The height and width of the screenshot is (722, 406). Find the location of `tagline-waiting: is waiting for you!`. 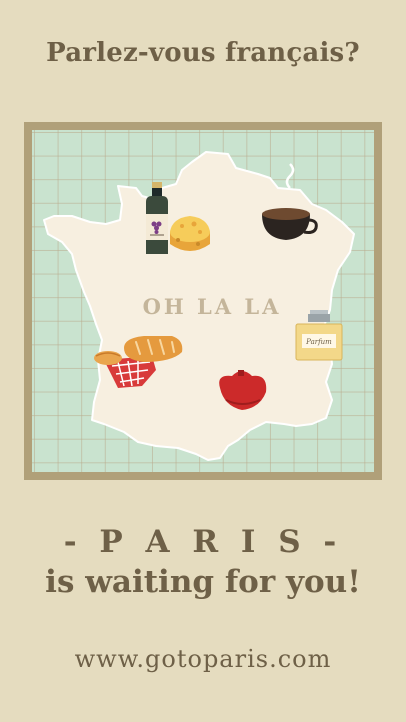

tagline-waiting: is waiting for you! is located at coordinates (203, 582).